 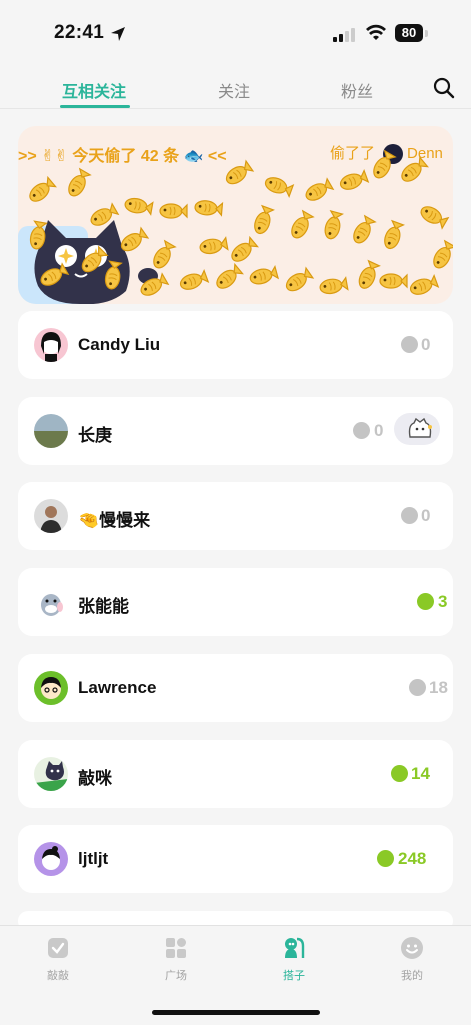 I want to click on status-bar: 22:41 80, so click(x=235, y=34).